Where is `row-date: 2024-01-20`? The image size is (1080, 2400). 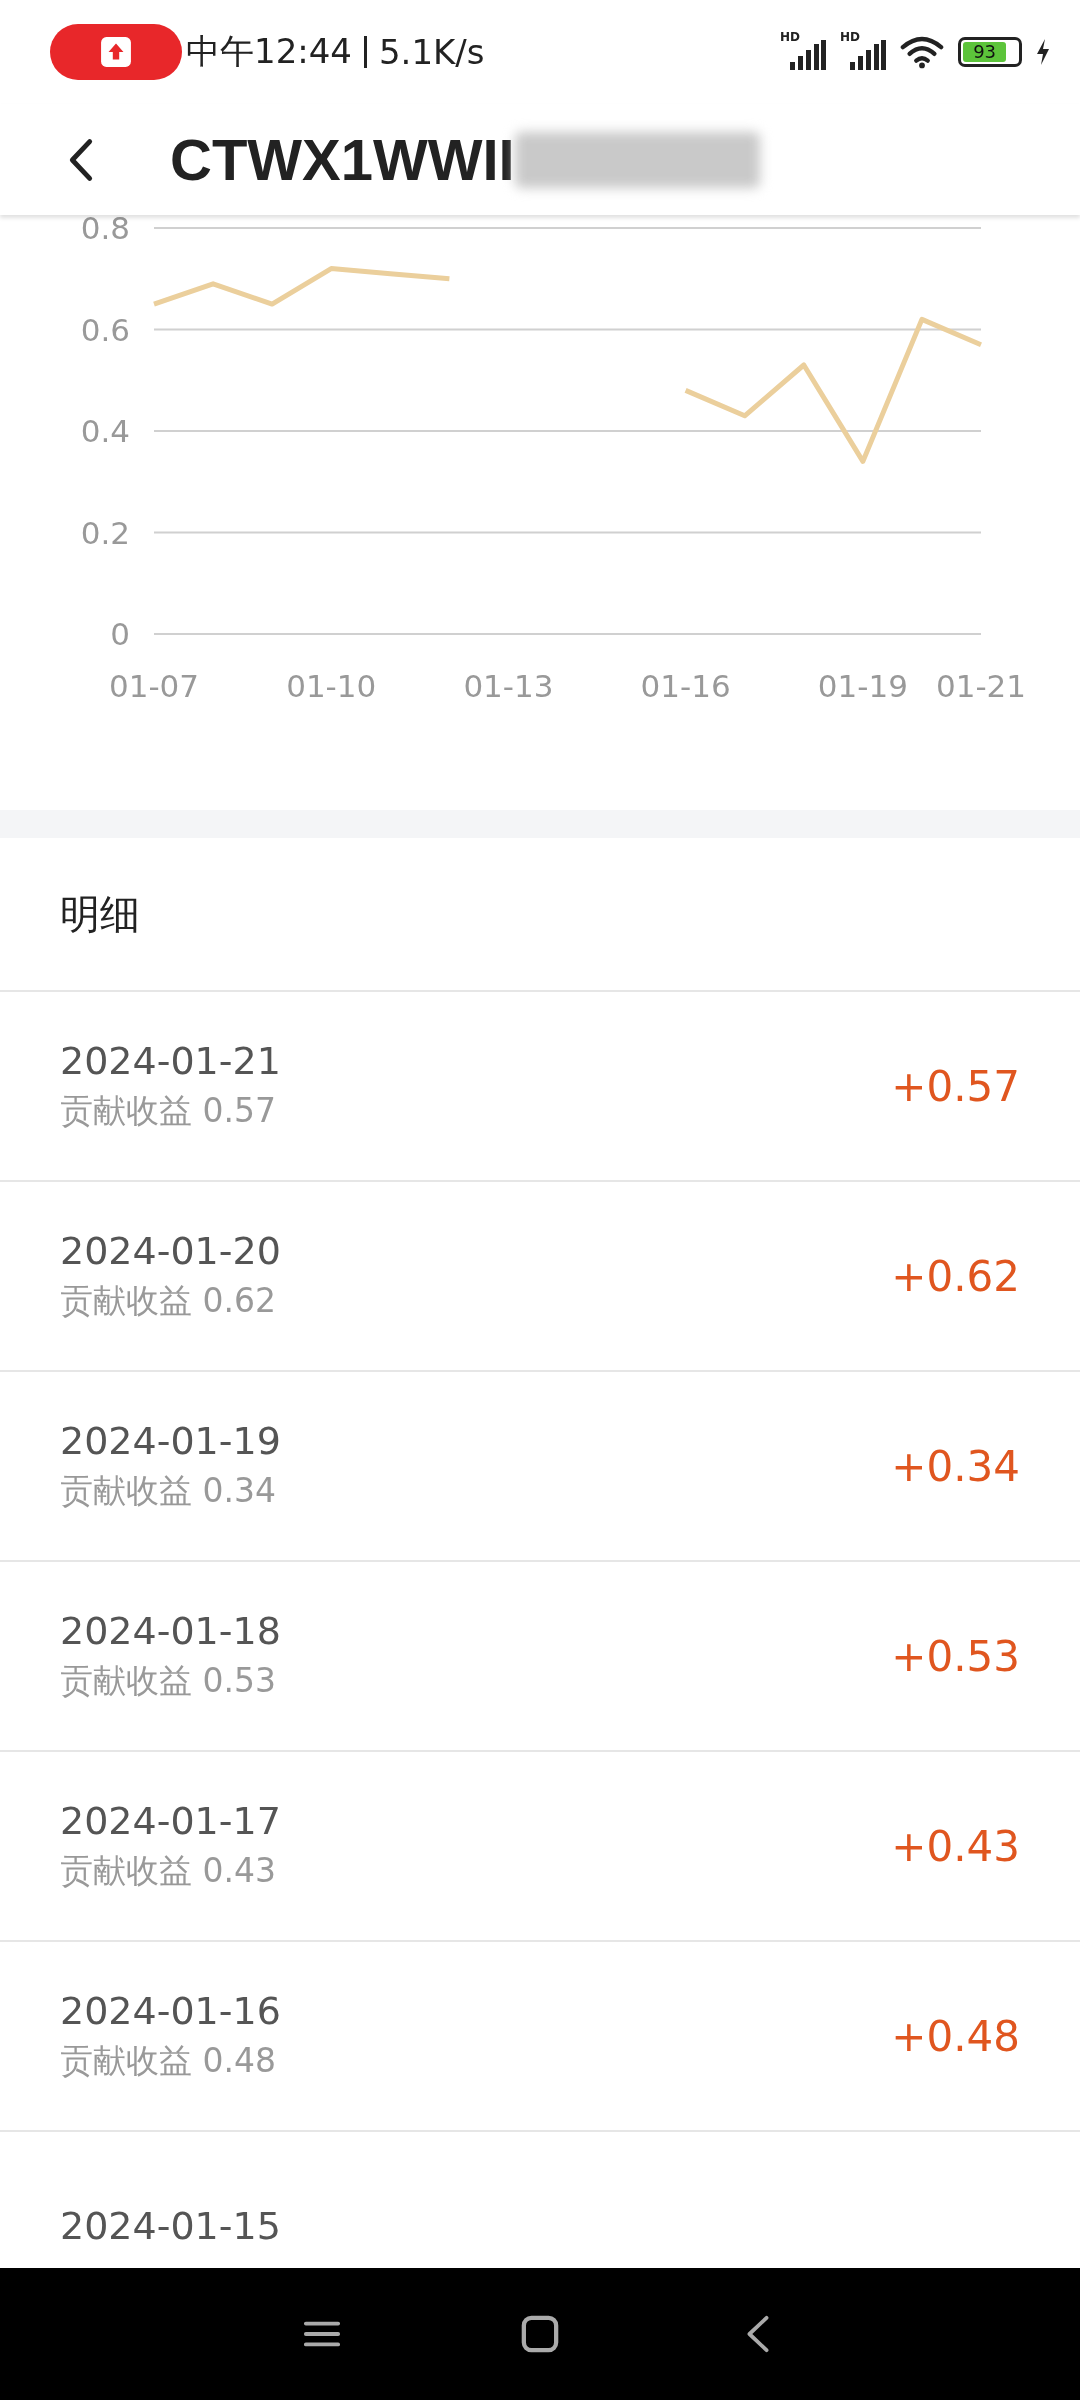
row-date: 2024-01-20 is located at coordinates (170, 1250).